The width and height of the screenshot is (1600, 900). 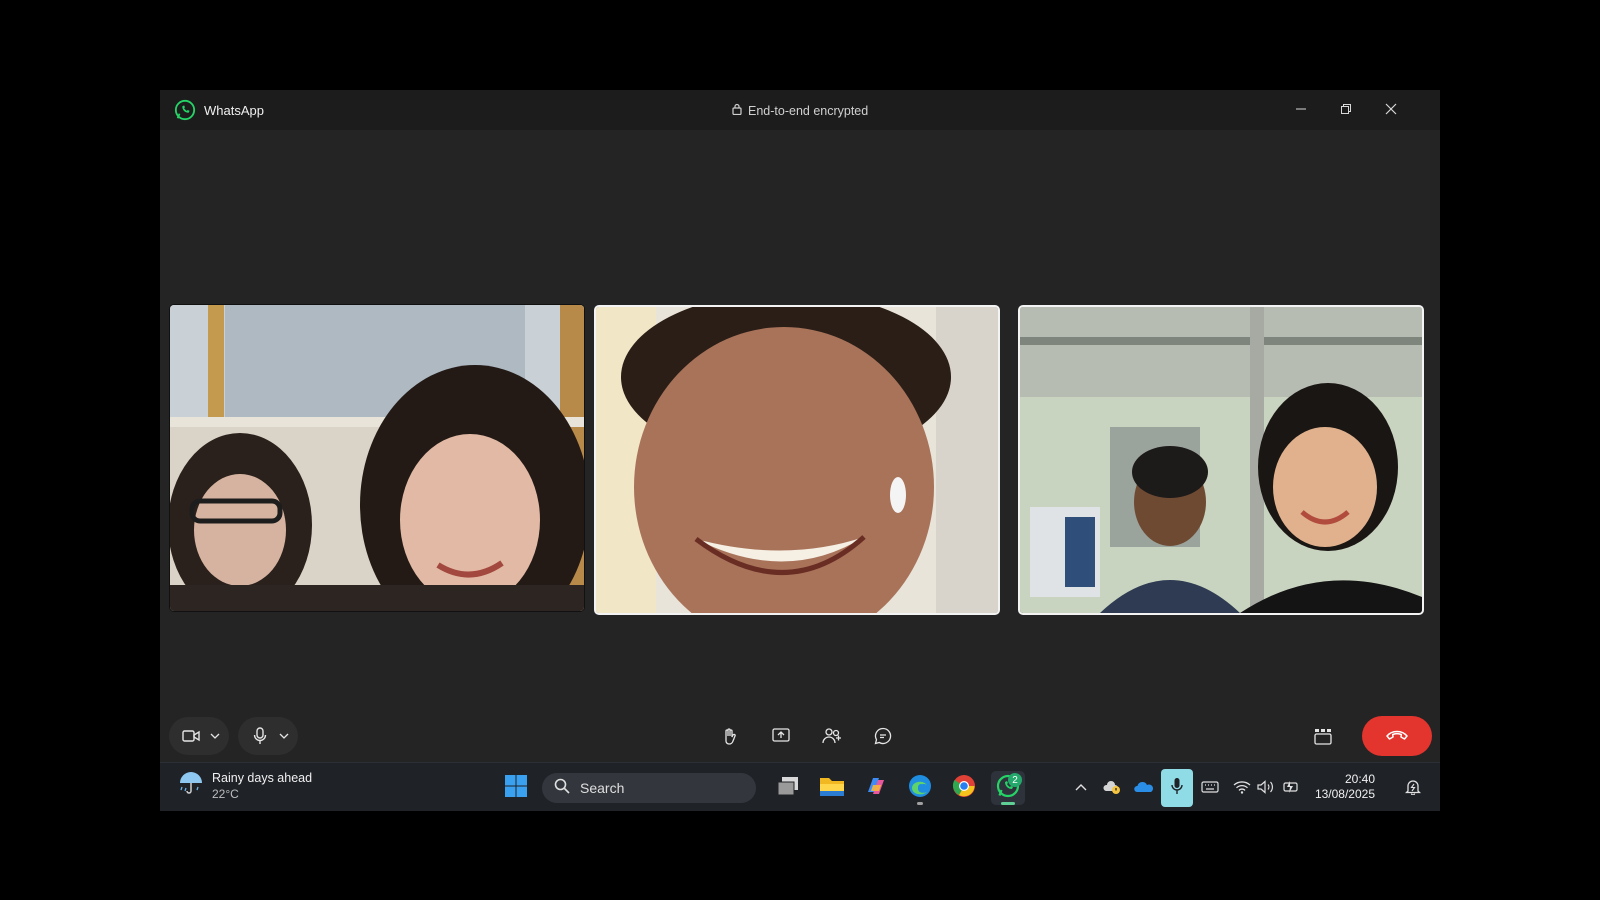 I want to click on chrome-icon, so click(x=964, y=788).